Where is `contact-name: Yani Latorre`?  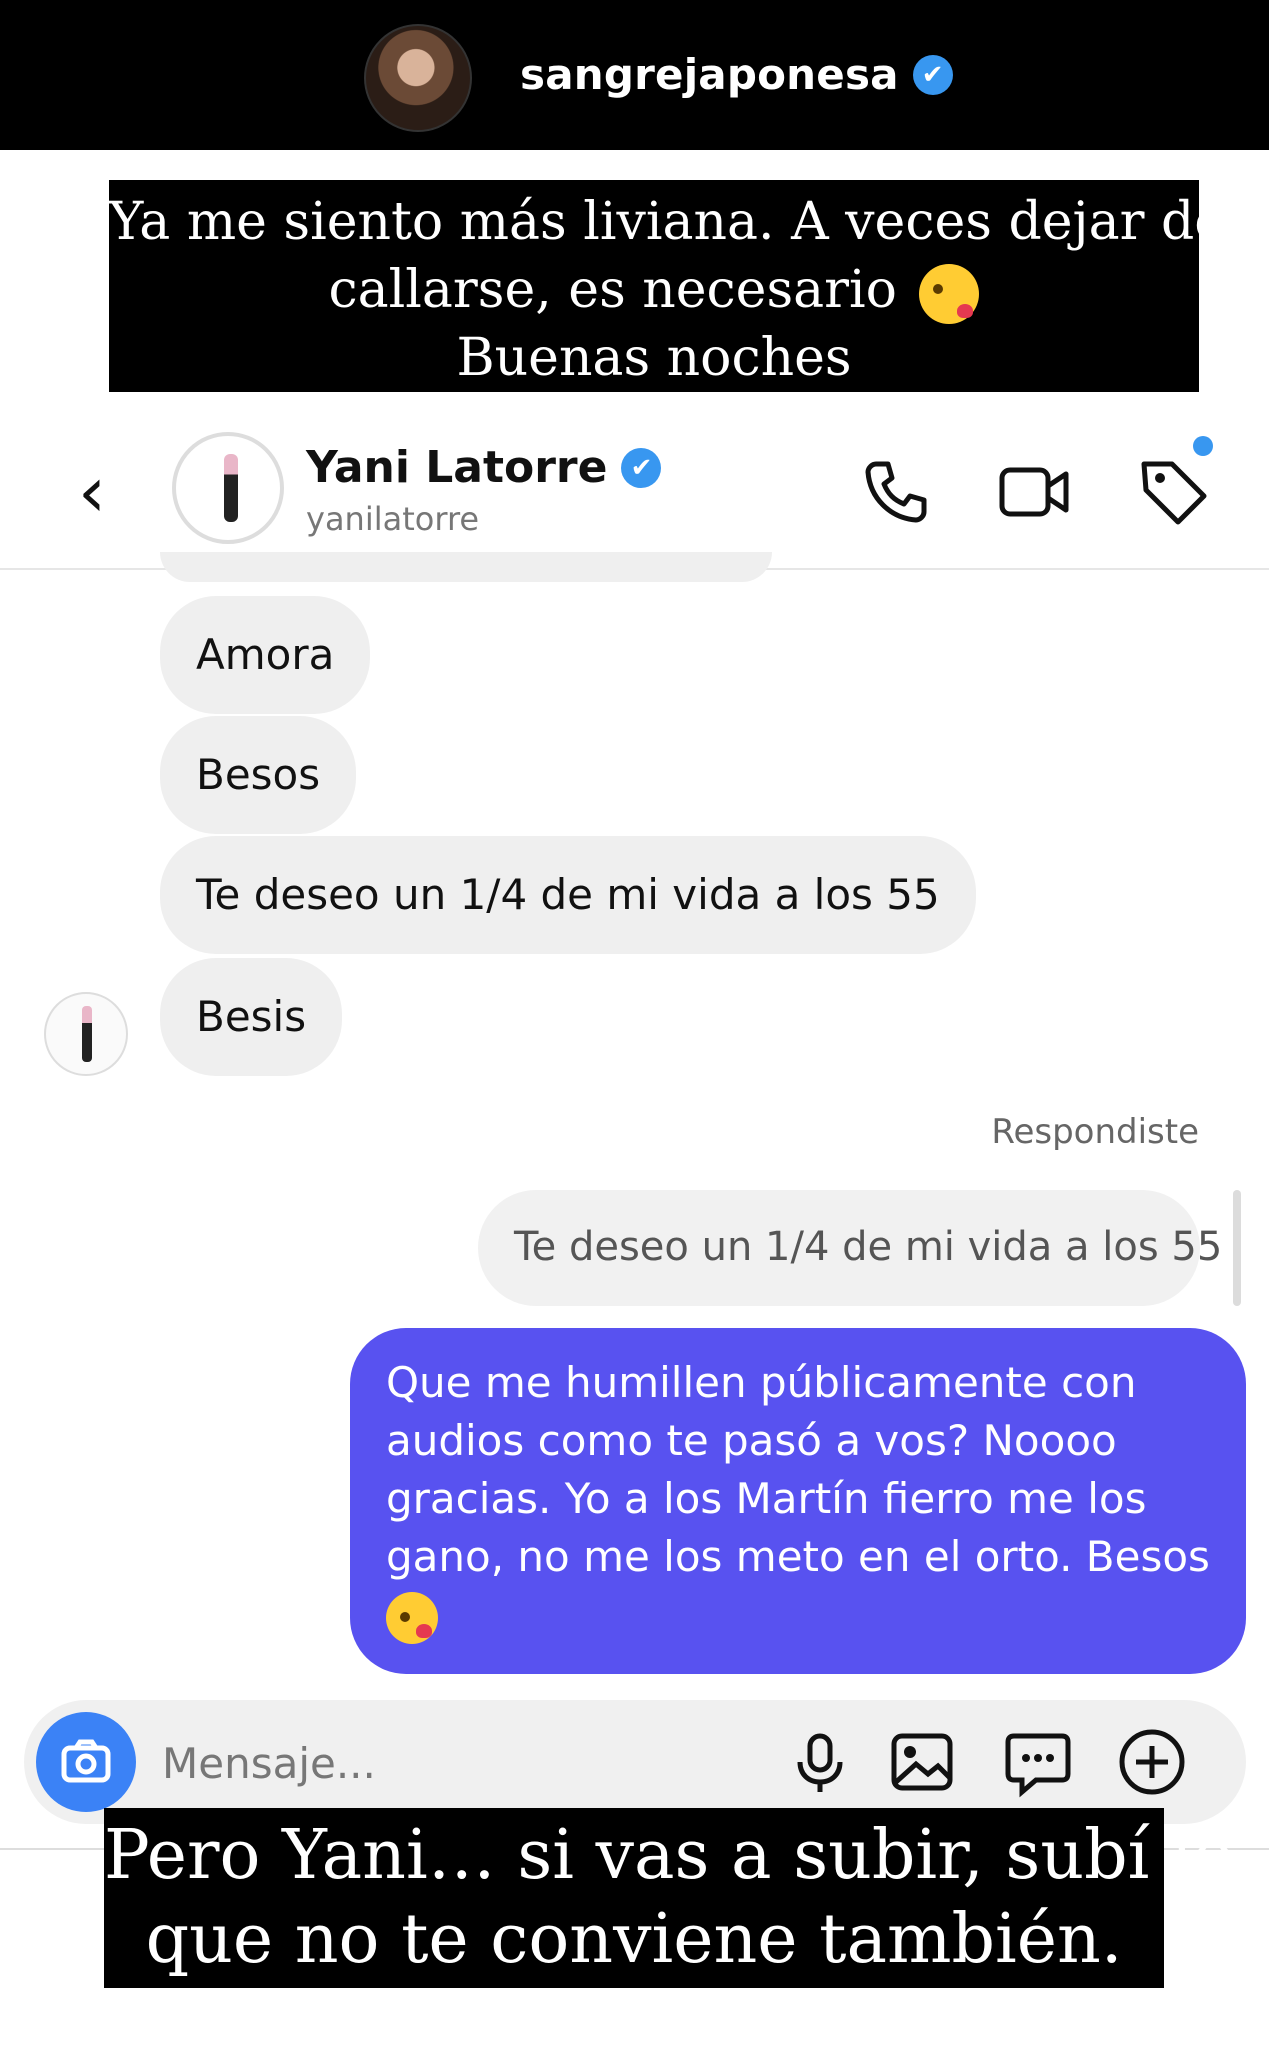 contact-name: Yani Latorre is located at coordinates (457, 467).